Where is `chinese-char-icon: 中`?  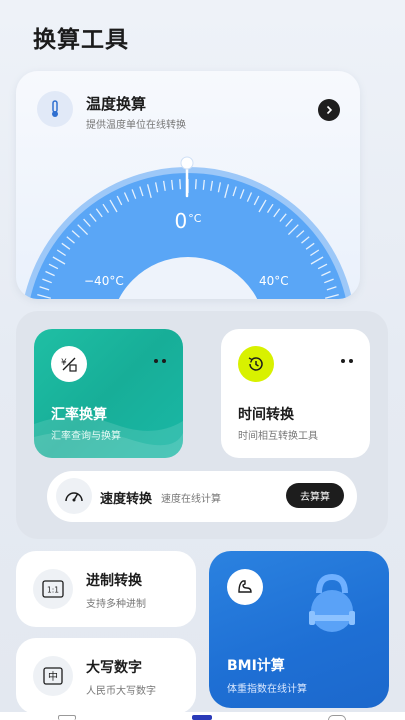 chinese-char-icon: 中 is located at coordinates (53, 676).